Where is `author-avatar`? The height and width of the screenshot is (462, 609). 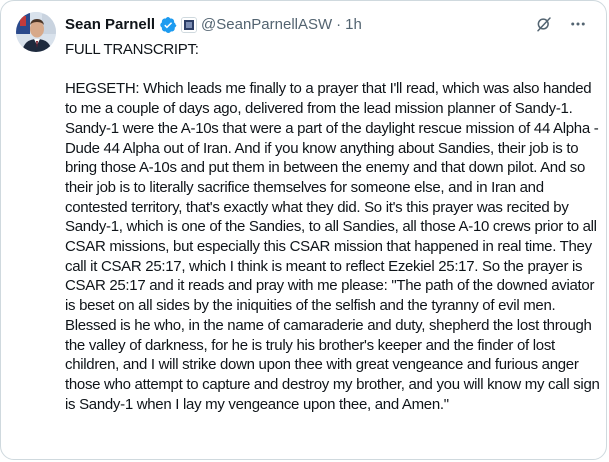 author-avatar is located at coordinates (36, 32).